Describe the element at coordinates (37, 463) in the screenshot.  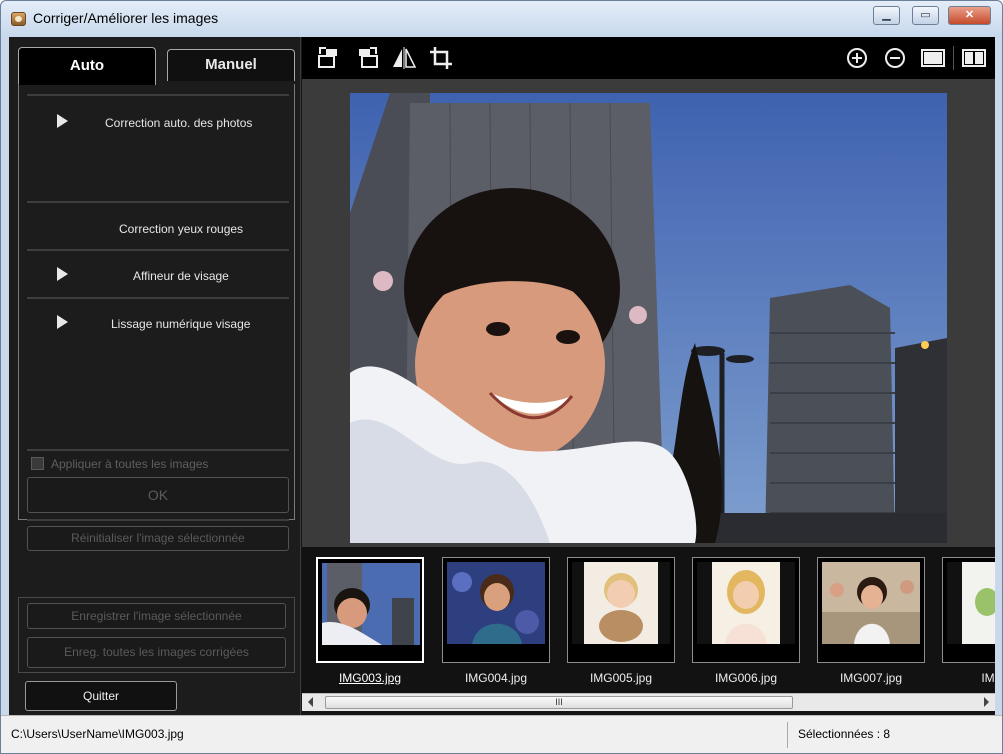
I see `apply-all-checkbox` at that location.